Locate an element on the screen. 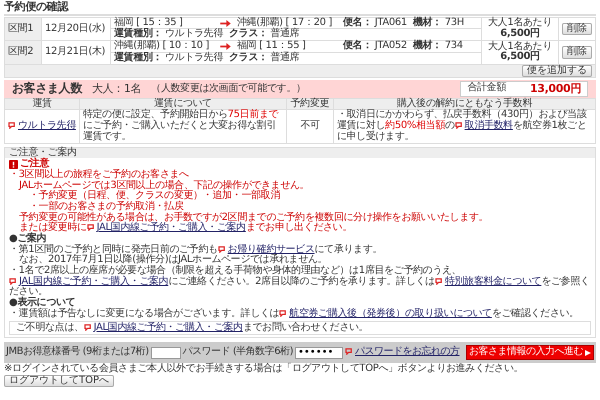 The width and height of the screenshot is (600, 400). notice-text: ・3区間以上の旅程をご予約のお客さまへ is located at coordinates (99, 175).